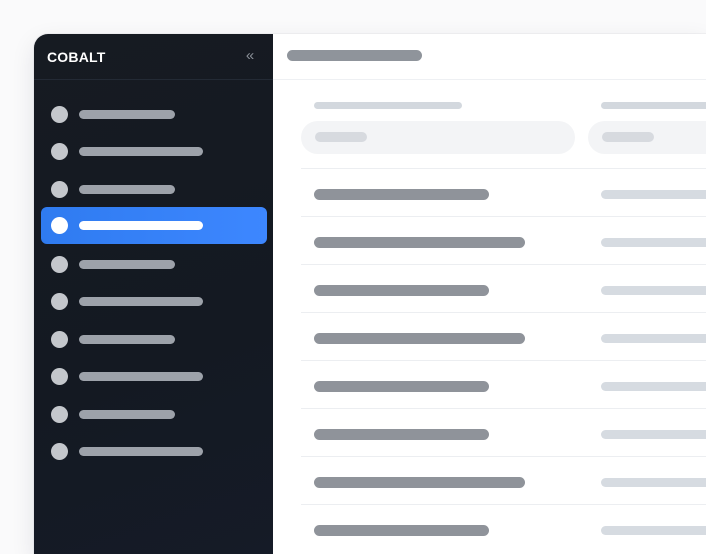 The height and width of the screenshot is (554, 706). I want to click on sidebar-item-4-active, so click(154, 225).